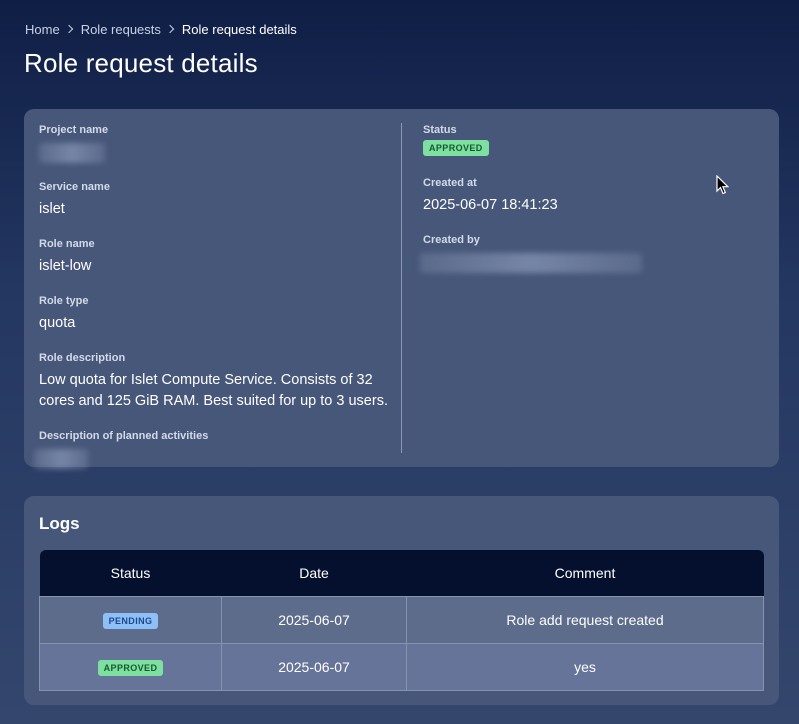  What do you see at coordinates (593, 196) in the screenshot?
I see `created-at-field: Created at 2025-06-07 18:41:23` at bounding box center [593, 196].